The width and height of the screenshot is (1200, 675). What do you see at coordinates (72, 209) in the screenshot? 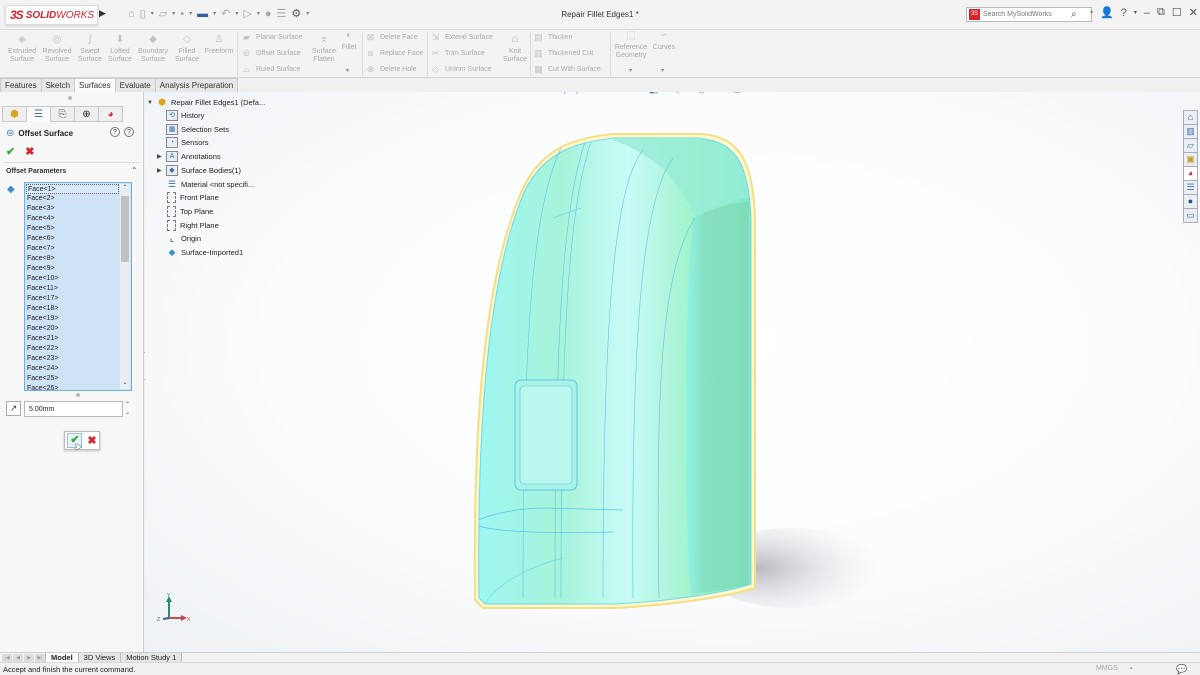
I see `face-list-item: Face<3>` at bounding box center [72, 209].